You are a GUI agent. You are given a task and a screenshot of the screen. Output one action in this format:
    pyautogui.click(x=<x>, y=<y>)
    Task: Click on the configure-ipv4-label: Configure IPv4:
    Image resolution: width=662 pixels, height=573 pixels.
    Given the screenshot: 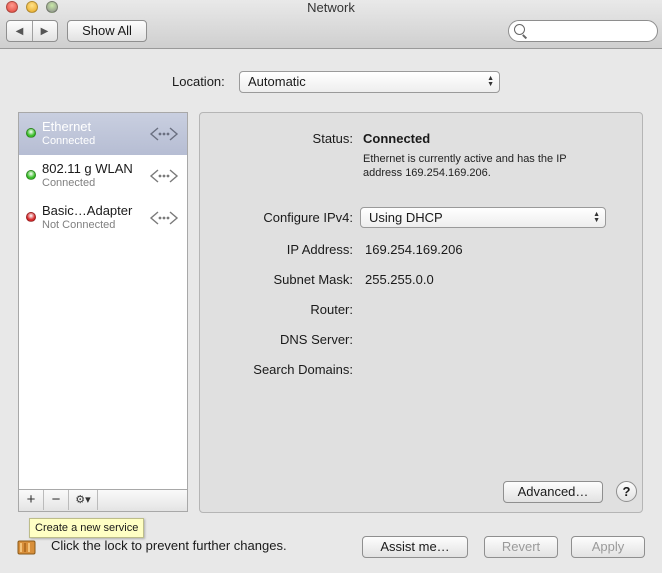 What is the action you would take?
    pyautogui.click(x=308, y=217)
    